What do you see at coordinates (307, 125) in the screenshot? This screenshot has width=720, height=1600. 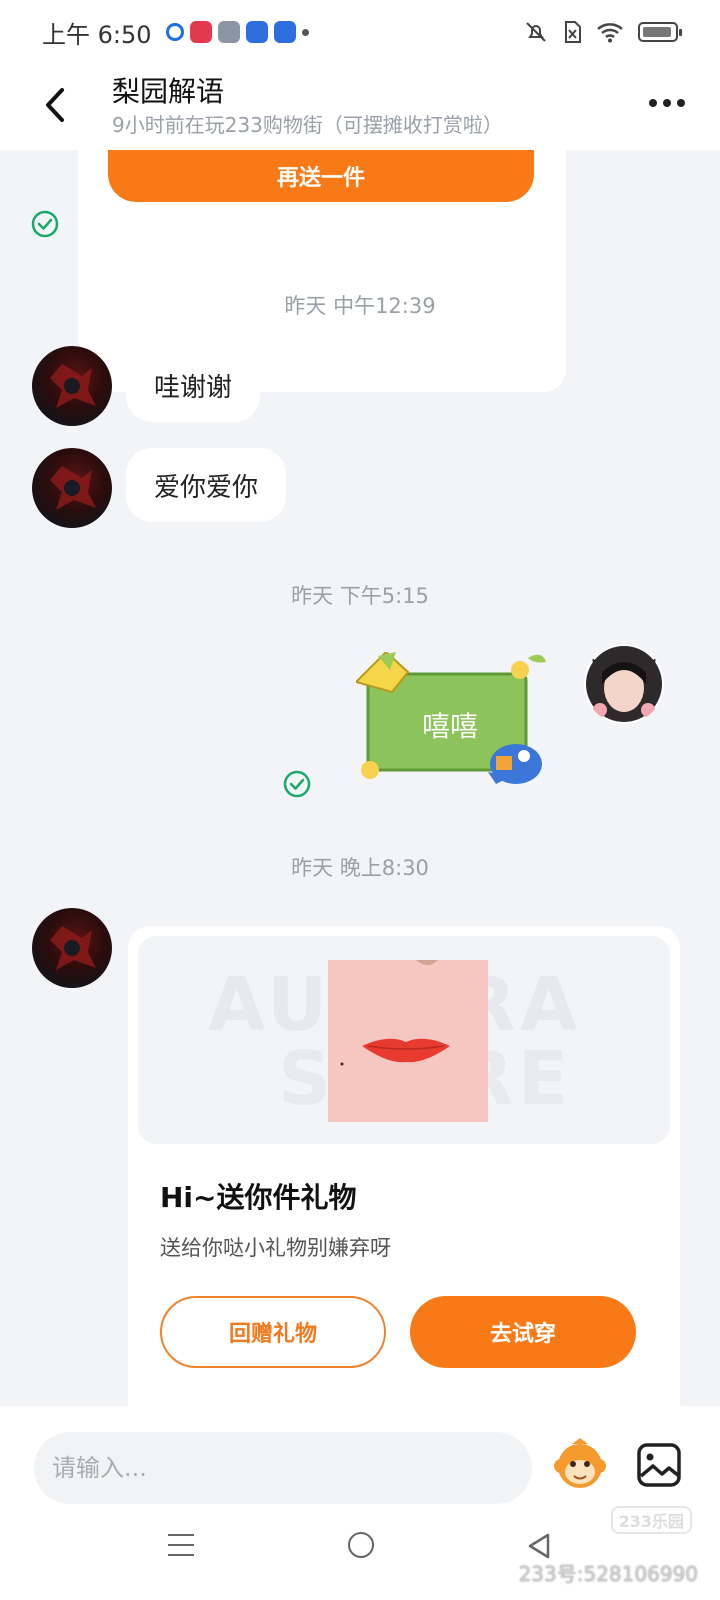 I see `chat-subtitle: 9小时前在玩233购物街（可摆摊收打赏啦）` at bounding box center [307, 125].